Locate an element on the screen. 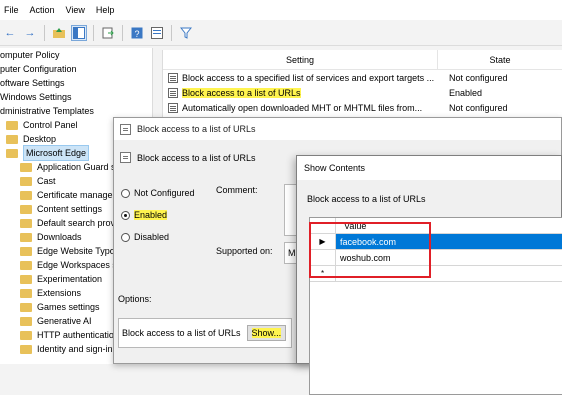 The height and width of the screenshot is (395, 562). supported-on-label: Supported on: is located at coordinates (244, 251).